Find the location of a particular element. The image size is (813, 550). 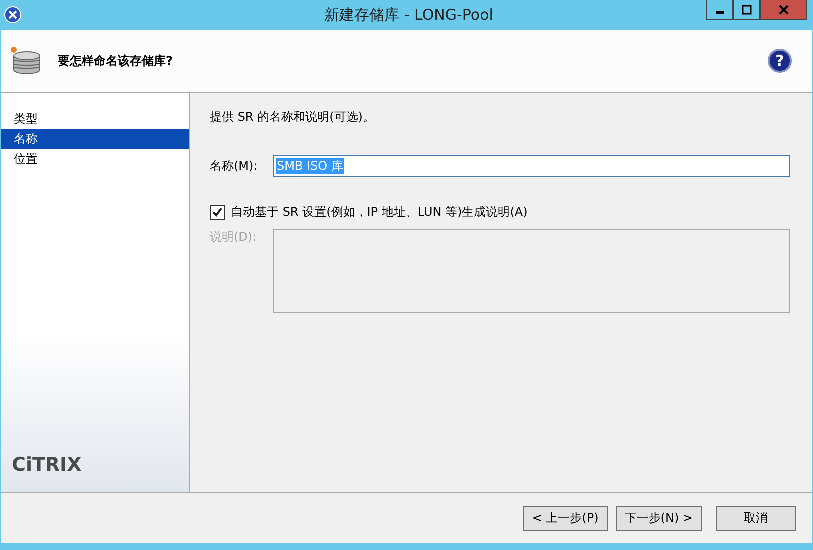

wizard-button: 取消 is located at coordinates (756, 518).